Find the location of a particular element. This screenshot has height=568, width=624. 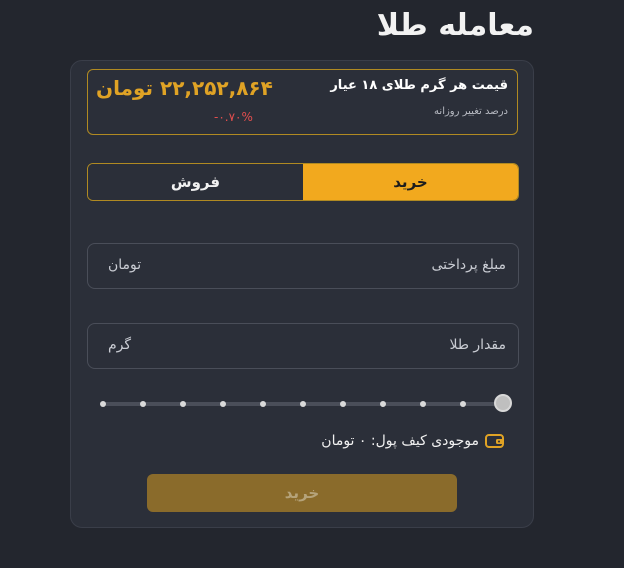

slider-thumb is located at coordinates (503, 403).